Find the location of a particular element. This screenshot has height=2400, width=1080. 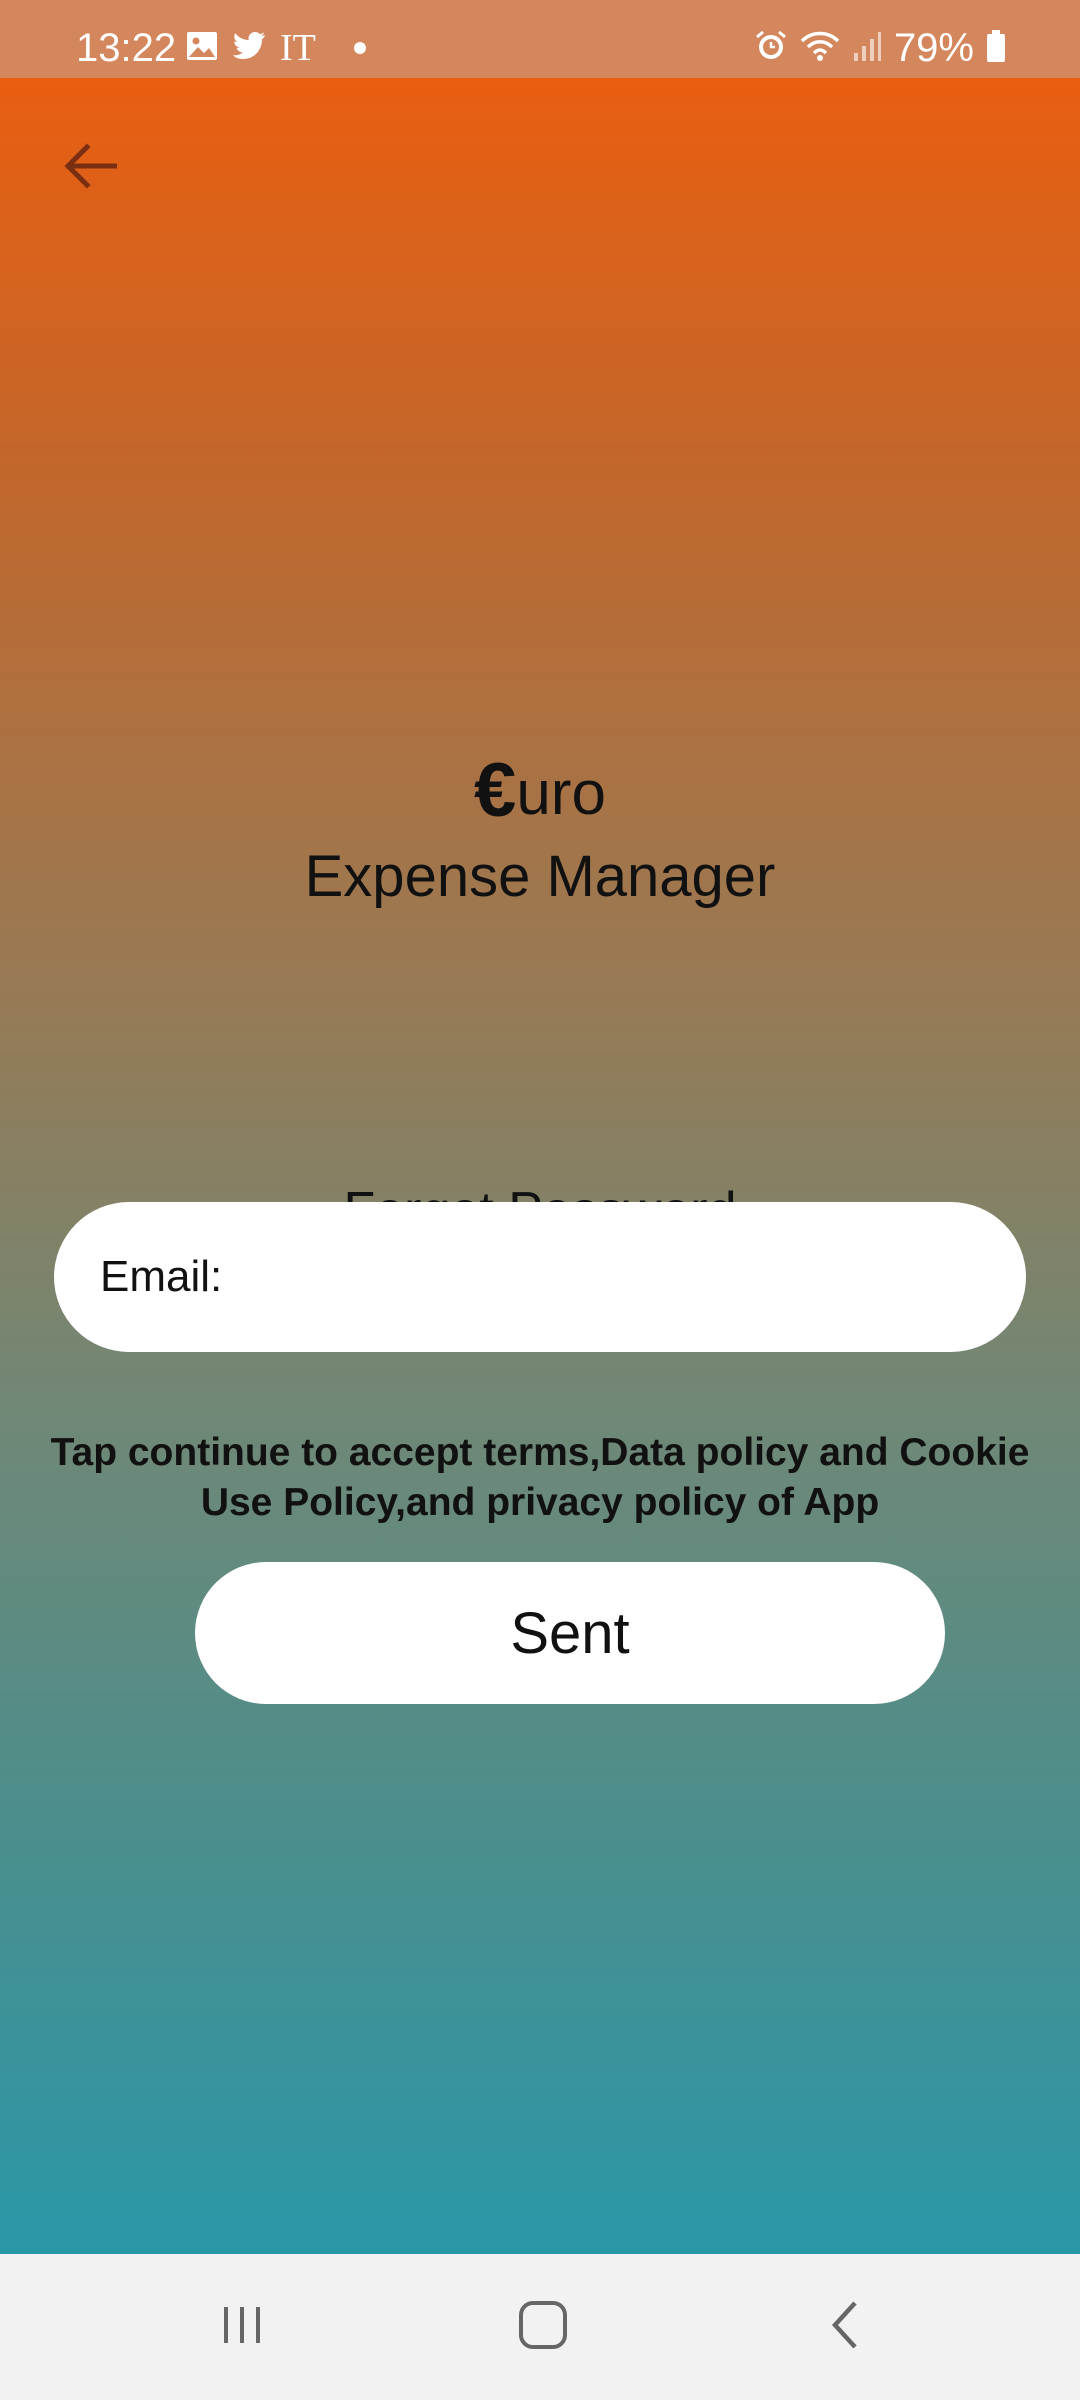

notification-icons: IT is located at coordinates (276, 48).